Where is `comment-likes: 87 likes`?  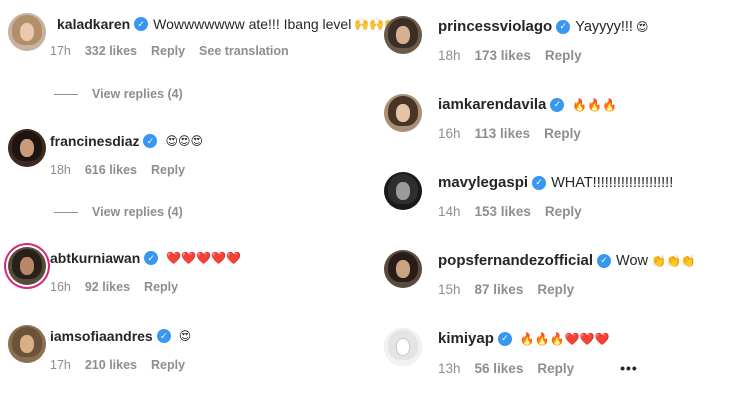
comment-likes: 87 likes is located at coordinates (499, 289).